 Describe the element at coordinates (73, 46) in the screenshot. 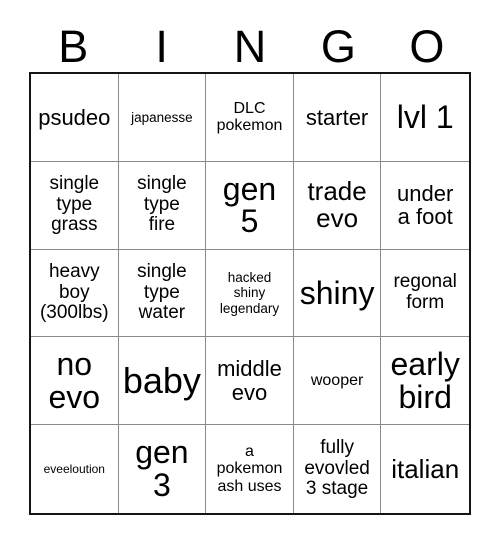

I see `header-letter-b: B` at that location.